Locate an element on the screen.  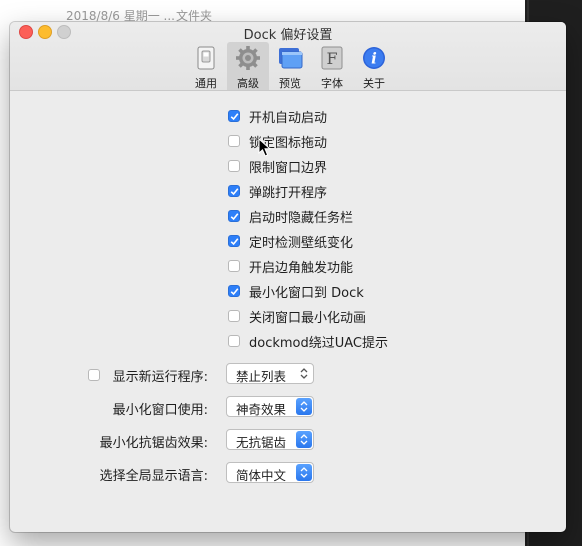
tab-about: i 关于 is located at coordinates (374, 66).